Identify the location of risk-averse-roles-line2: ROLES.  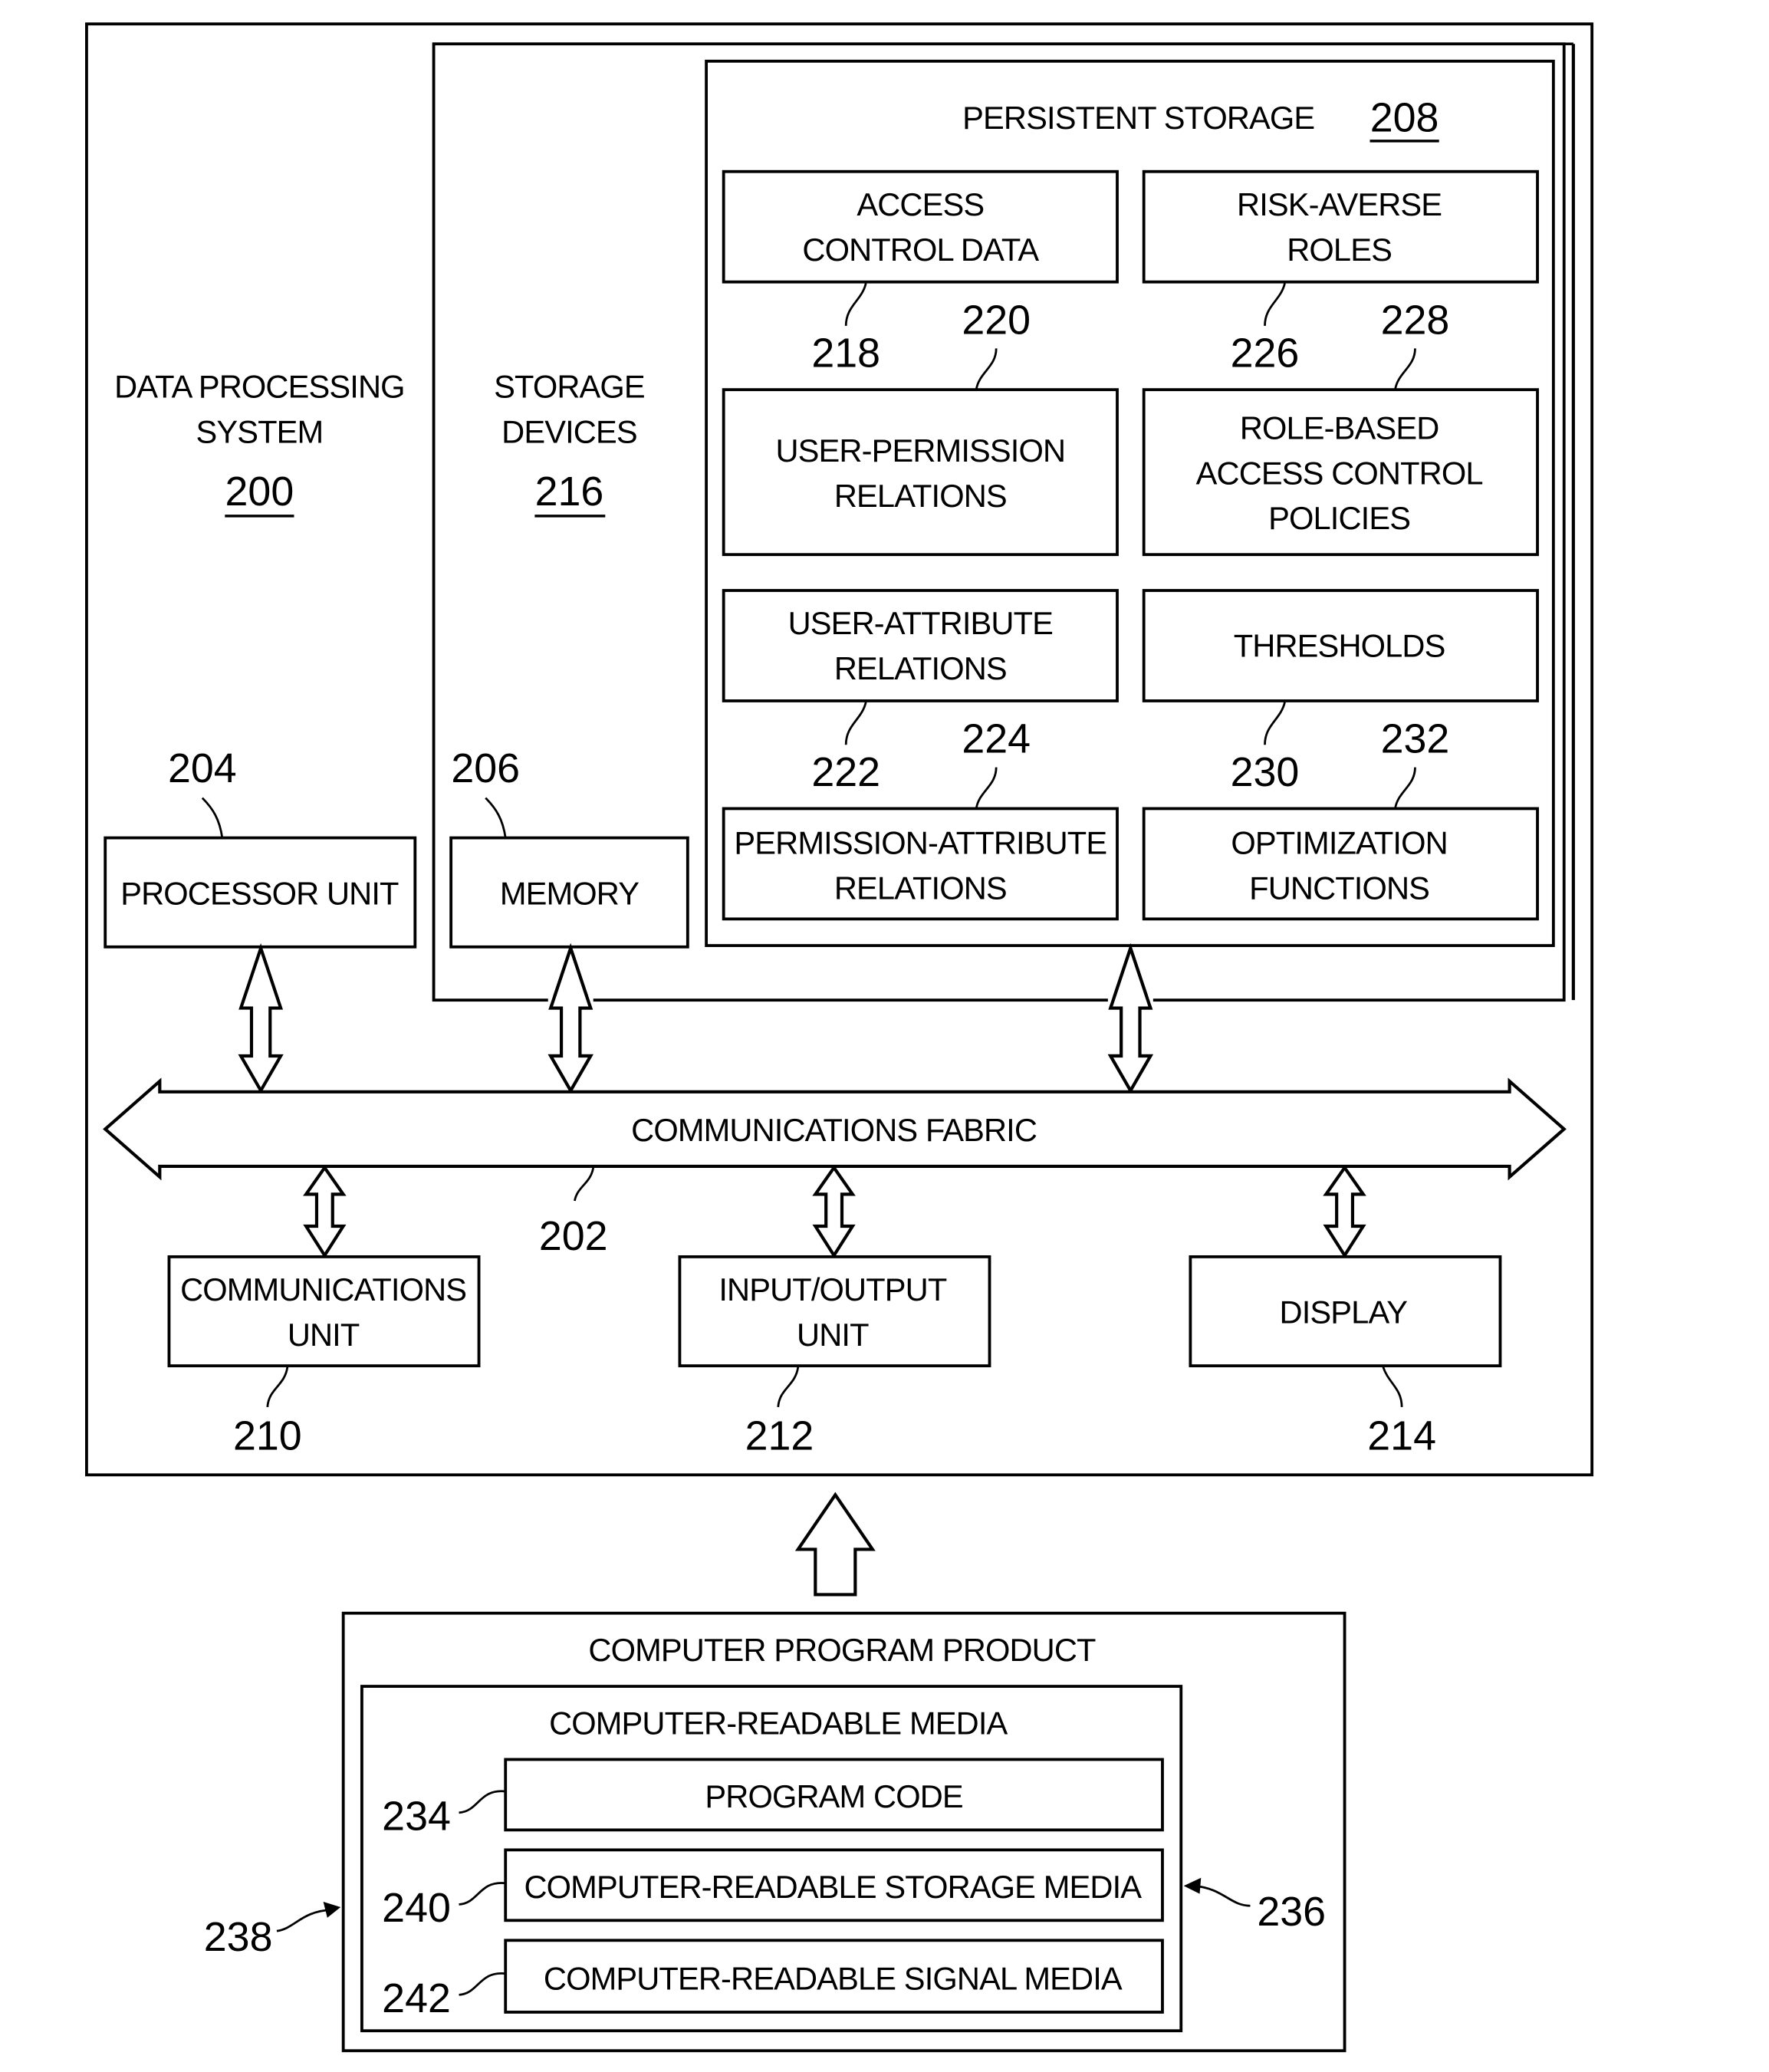
(1339, 250).